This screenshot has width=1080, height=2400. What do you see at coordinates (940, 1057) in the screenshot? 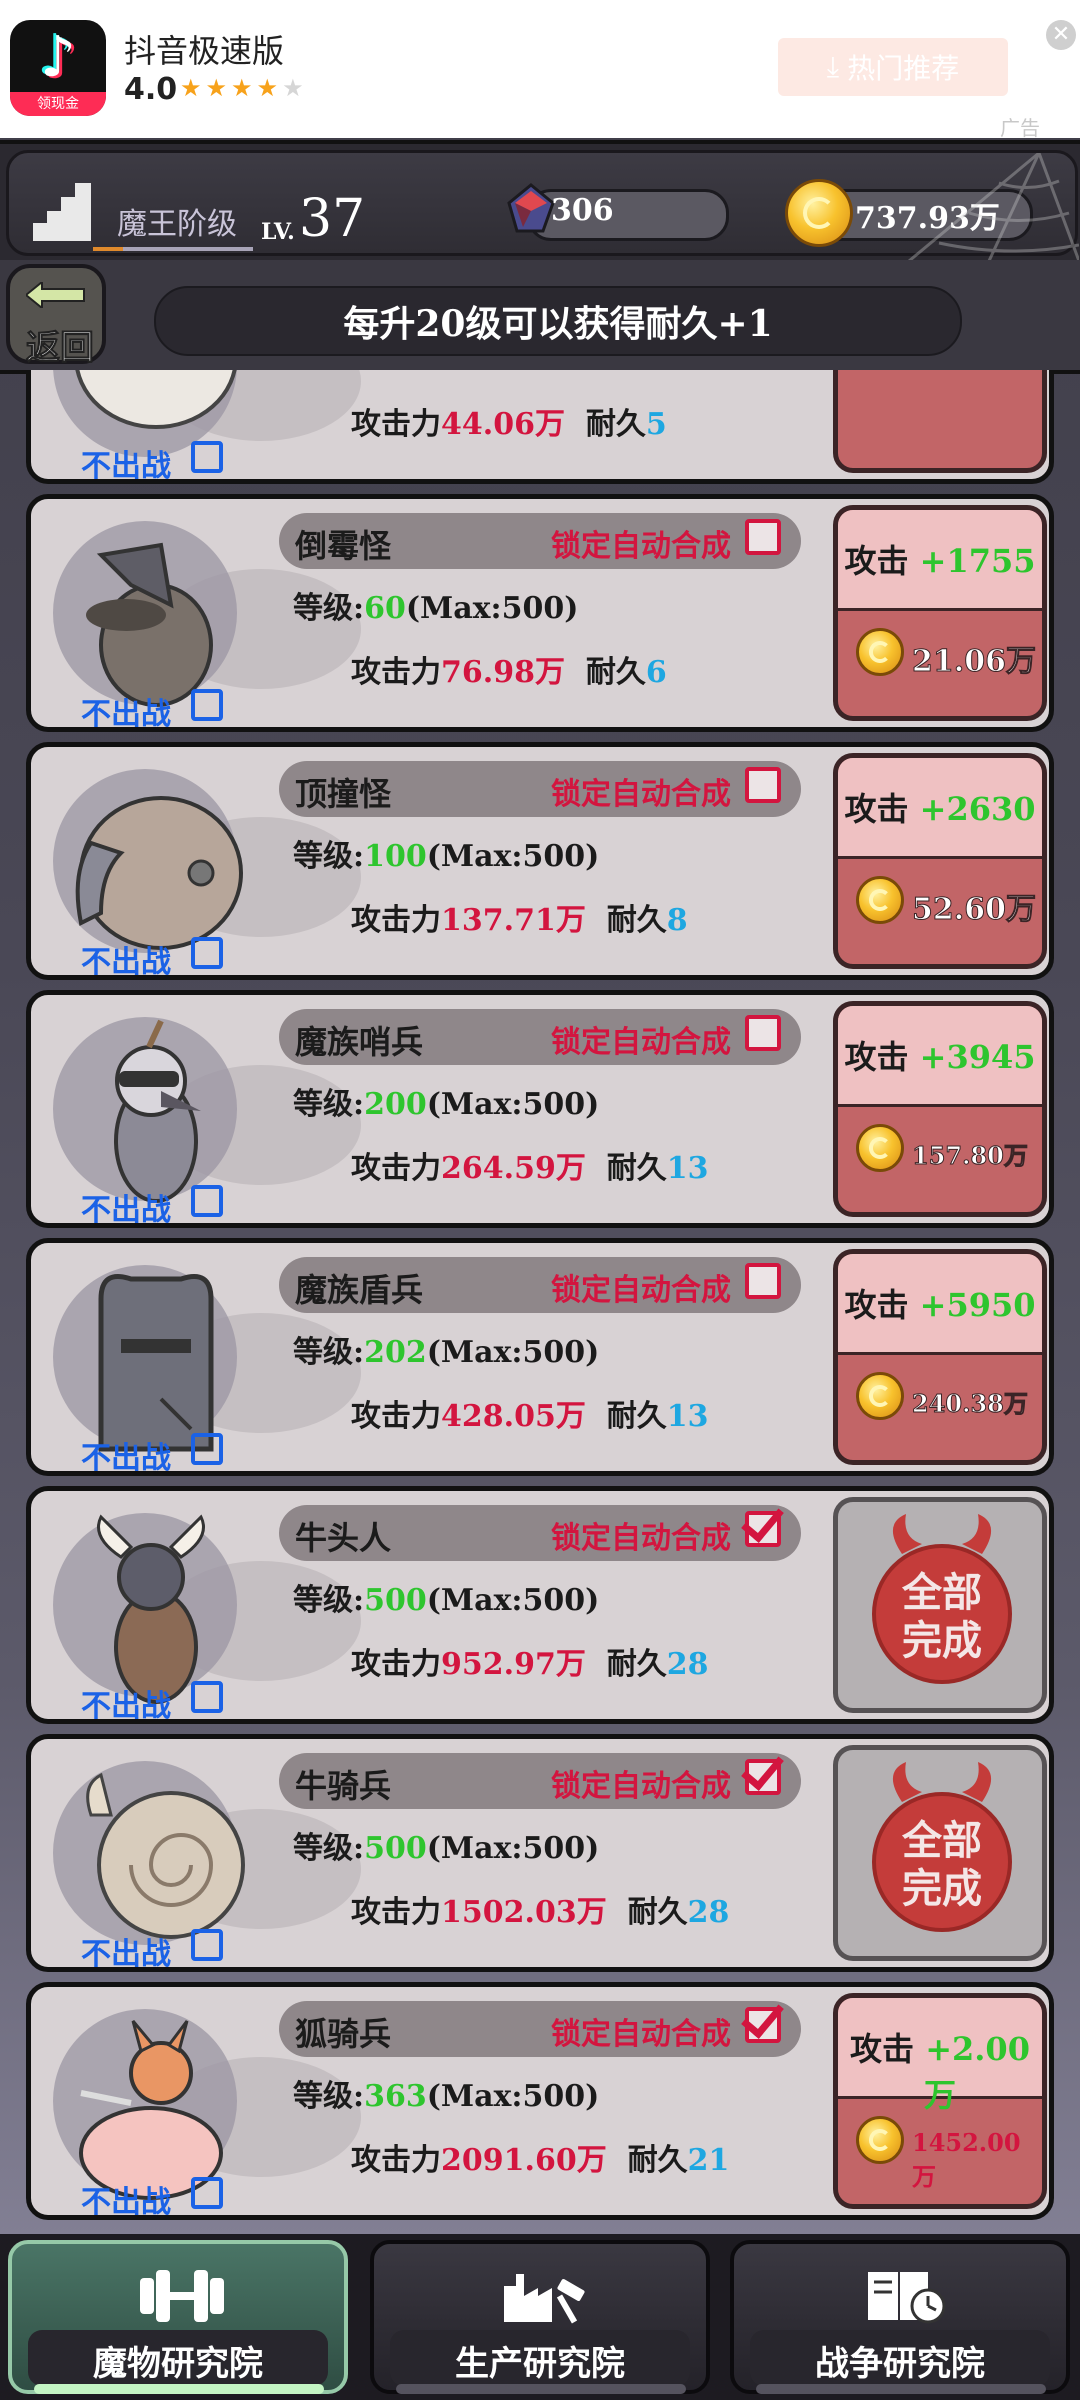
I see `upgrade-attack: 攻击 +3945` at bounding box center [940, 1057].